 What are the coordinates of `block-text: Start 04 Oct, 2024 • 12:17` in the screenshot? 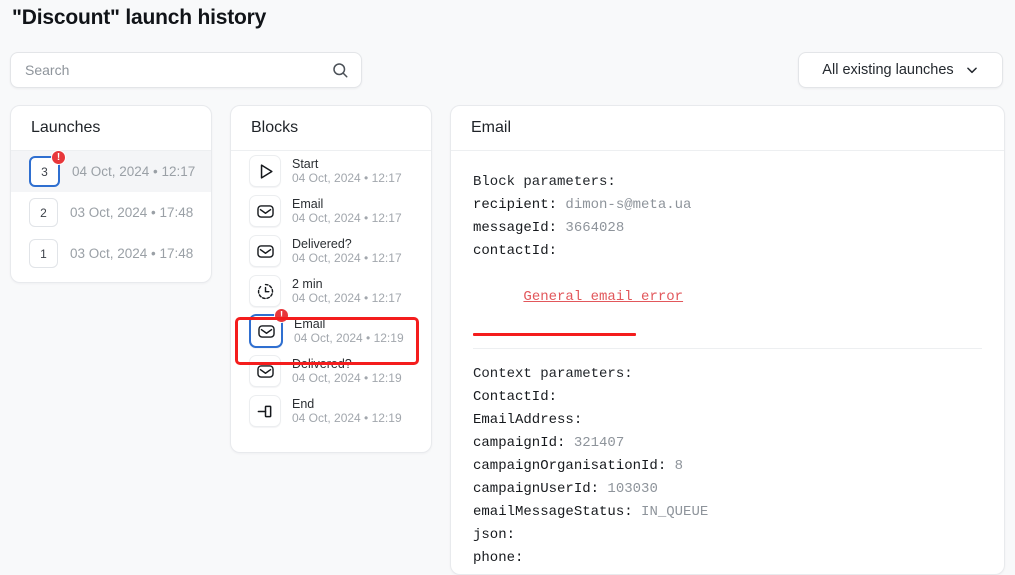 It's located at (347, 171).